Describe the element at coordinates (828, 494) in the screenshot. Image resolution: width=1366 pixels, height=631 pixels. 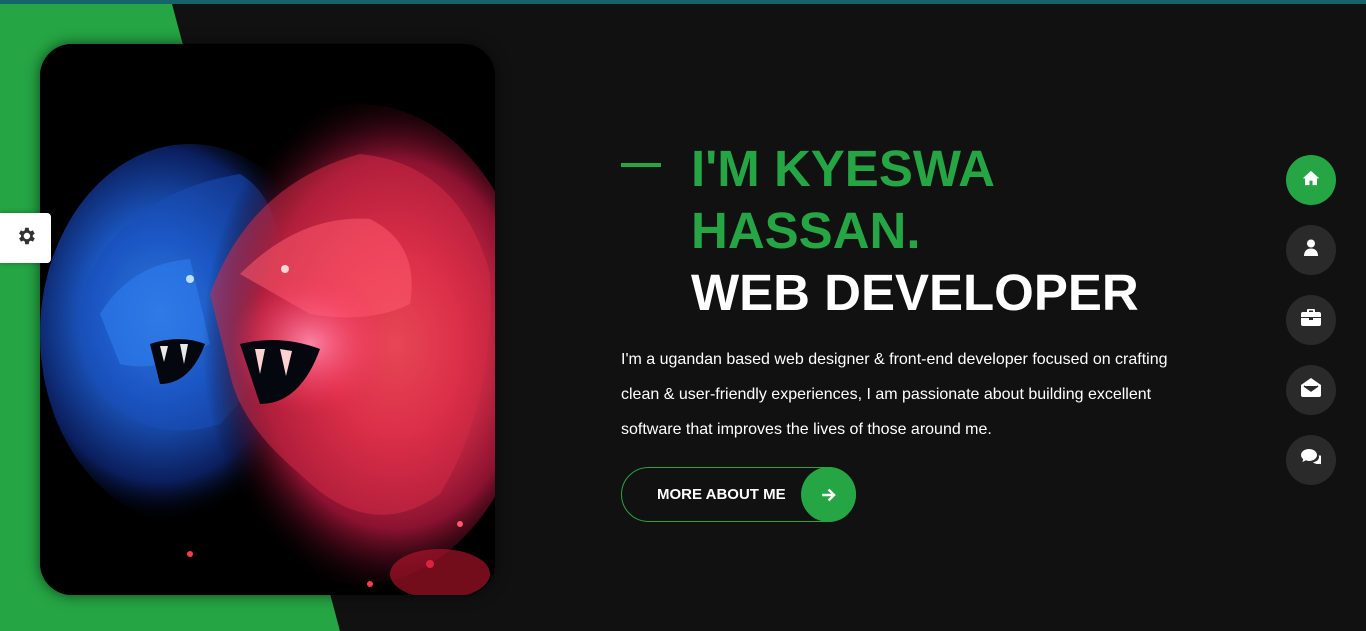
I see `arrow-right-icon` at that location.